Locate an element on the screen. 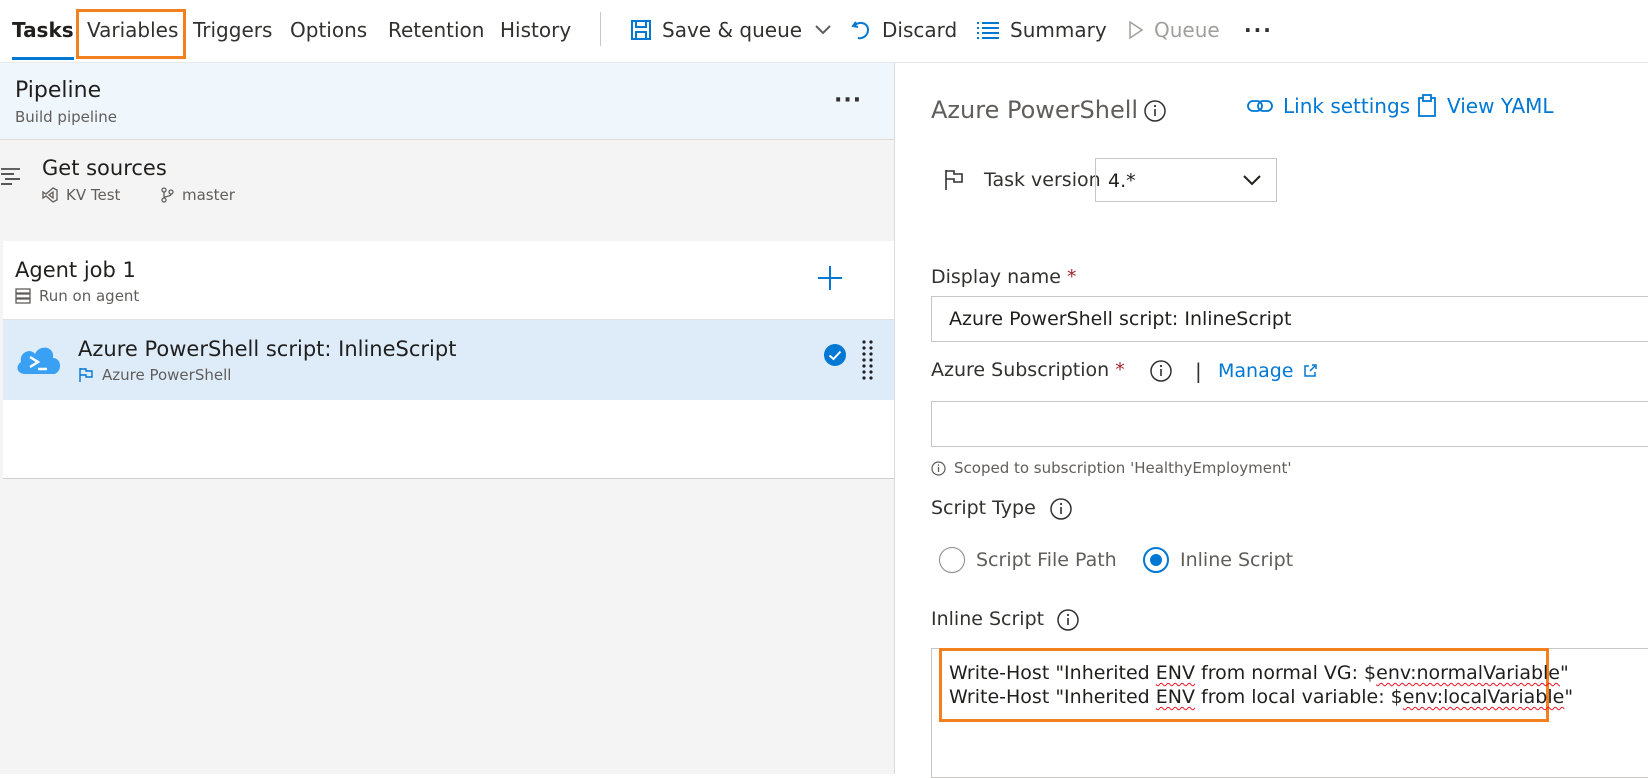 This screenshot has width=1648, height=778. pipeline-subtitle: Build pipeline is located at coordinates (66, 117).